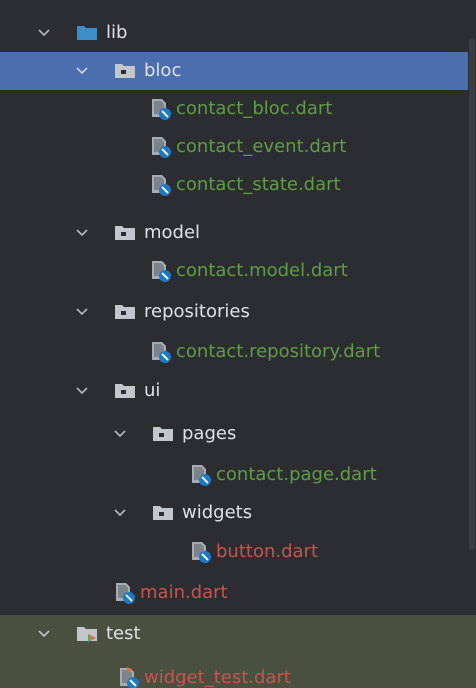  Describe the element at coordinates (267, 551) in the screenshot. I see `tree-item-label: button.dart` at that location.